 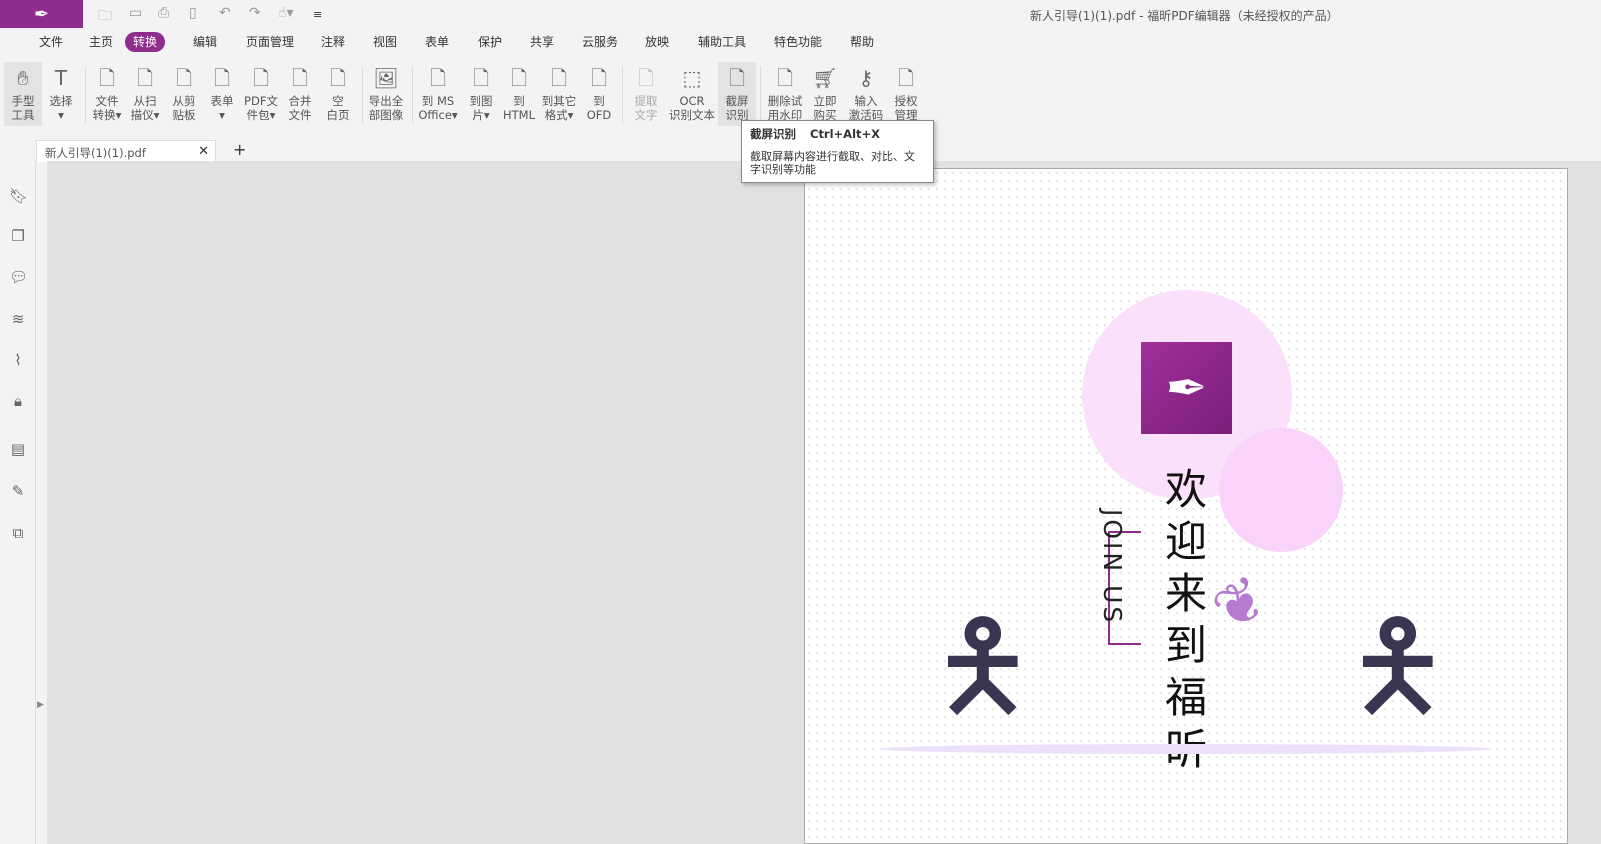 What do you see at coordinates (222, 94) in the screenshot?
I see `ribbon-button-form: 🗋︎ 表单 ▾` at bounding box center [222, 94].